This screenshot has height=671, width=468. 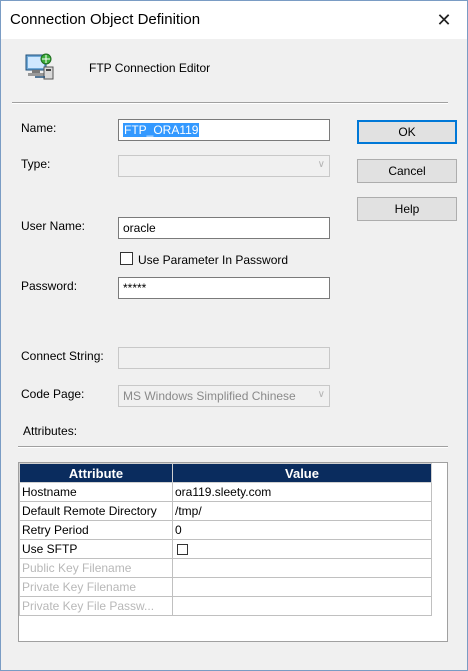 What do you see at coordinates (233, 447) in the screenshot?
I see `attributes-divider` at bounding box center [233, 447].